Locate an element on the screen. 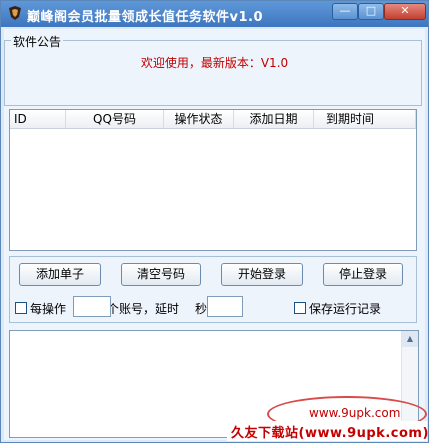  per-operation-checkbox is located at coordinates (21, 308).